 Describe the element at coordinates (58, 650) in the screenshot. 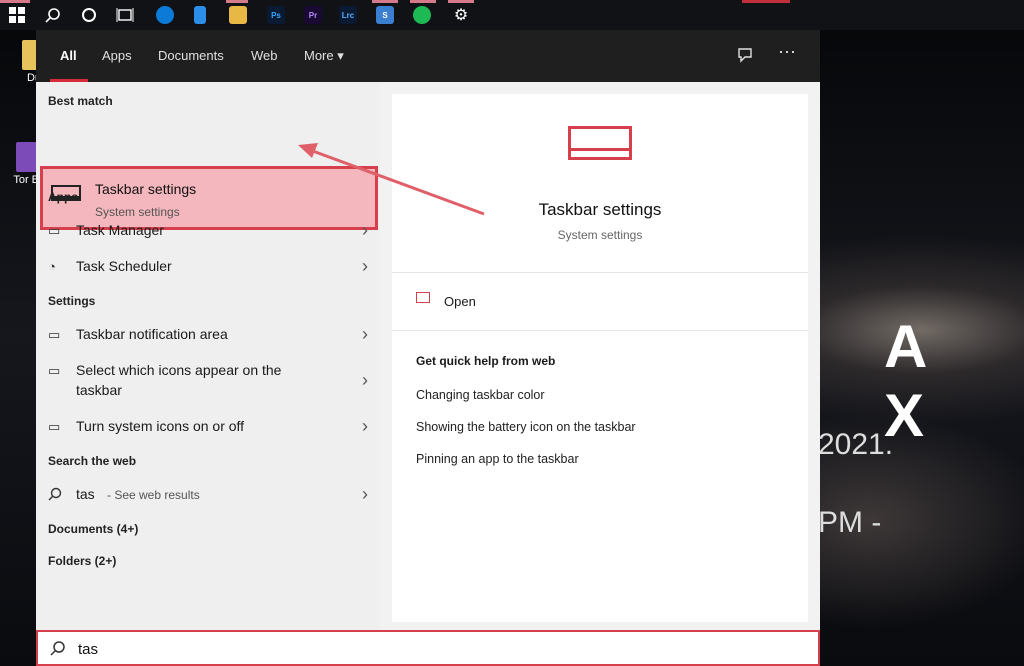

I see `search-icon` at that location.